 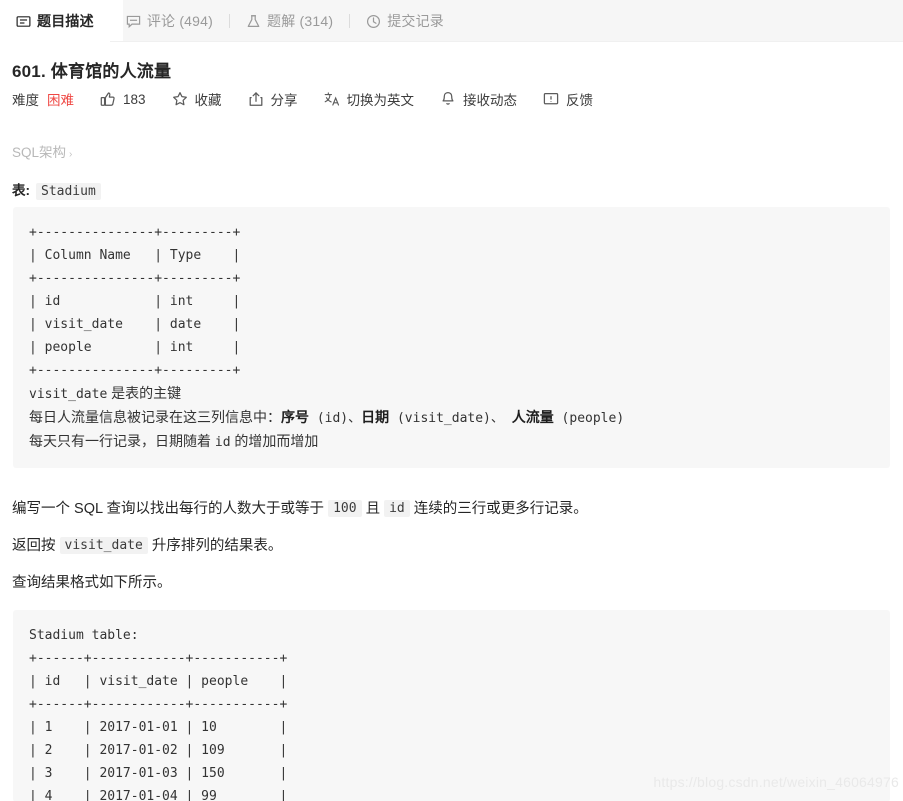 I want to click on favorite-label: 收藏, so click(x=208, y=100).